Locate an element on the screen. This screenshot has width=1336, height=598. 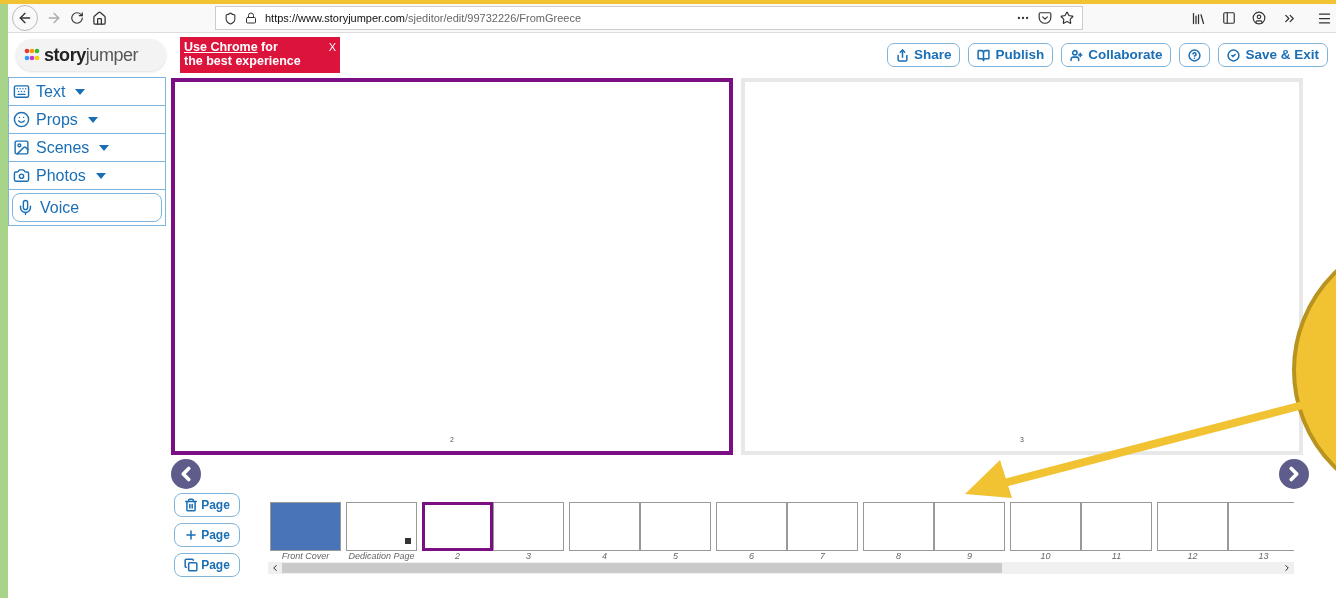
back-arrow-icon is located at coordinates (25, 18).